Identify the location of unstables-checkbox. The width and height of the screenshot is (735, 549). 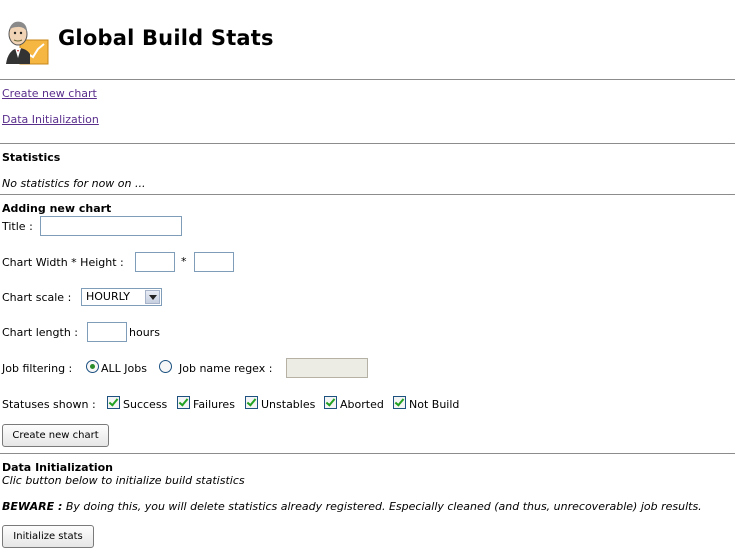
(251, 402).